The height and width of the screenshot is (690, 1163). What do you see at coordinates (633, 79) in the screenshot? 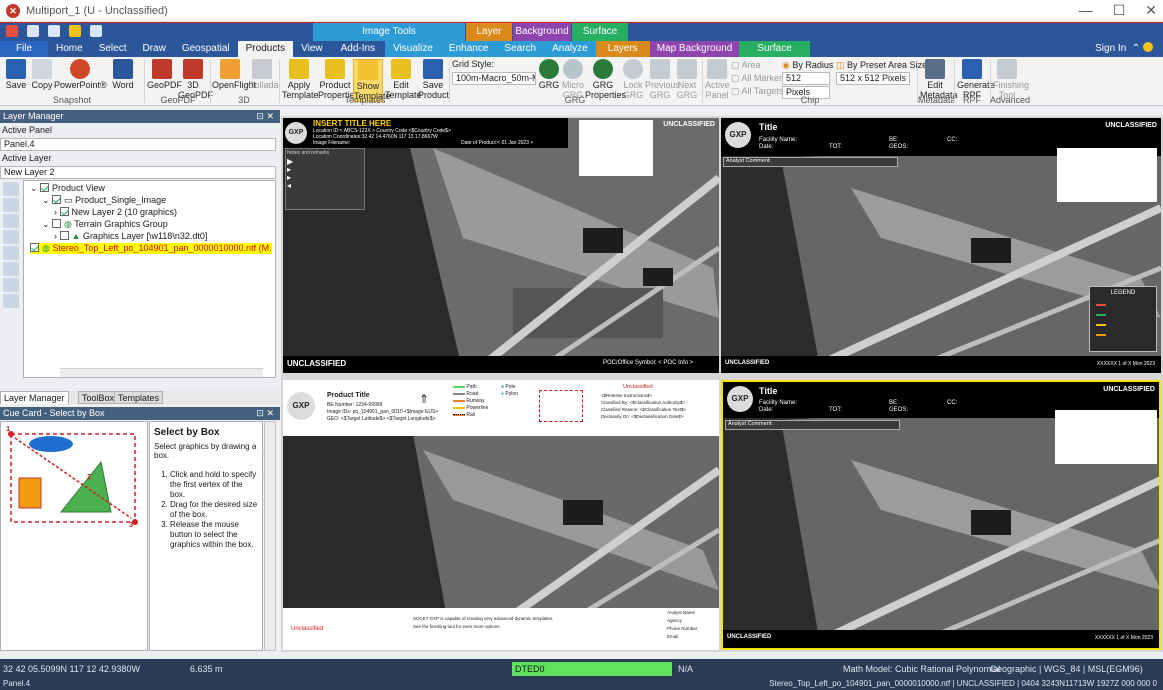
I see `lock-grg-button: Lock GRG` at bounding box center [633, 79].